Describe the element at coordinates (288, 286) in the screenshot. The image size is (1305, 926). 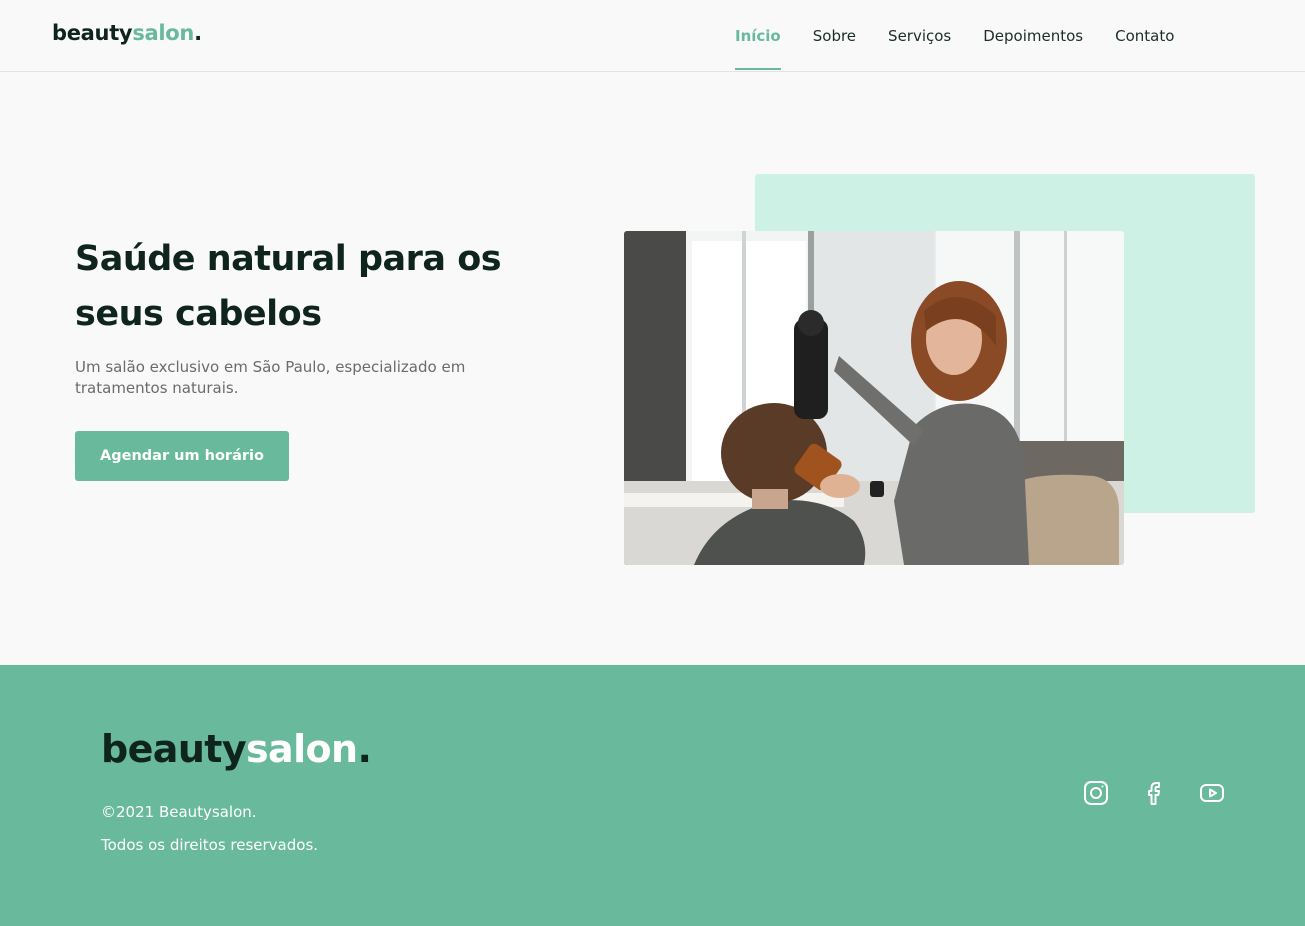
I see `hero-title: Saúde natural para os seus cabelos` at that location.